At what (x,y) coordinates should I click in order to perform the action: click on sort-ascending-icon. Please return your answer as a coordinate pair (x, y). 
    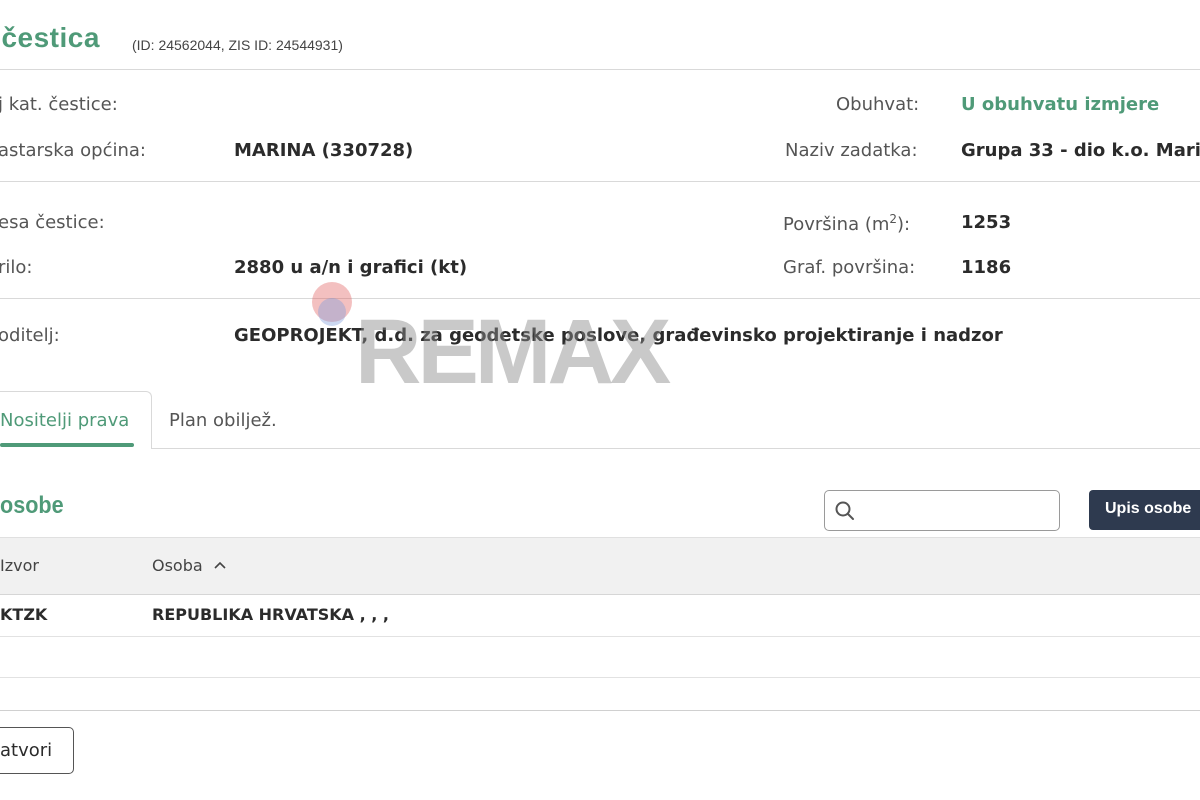
    Looking at the image, I should click on (220, 565).